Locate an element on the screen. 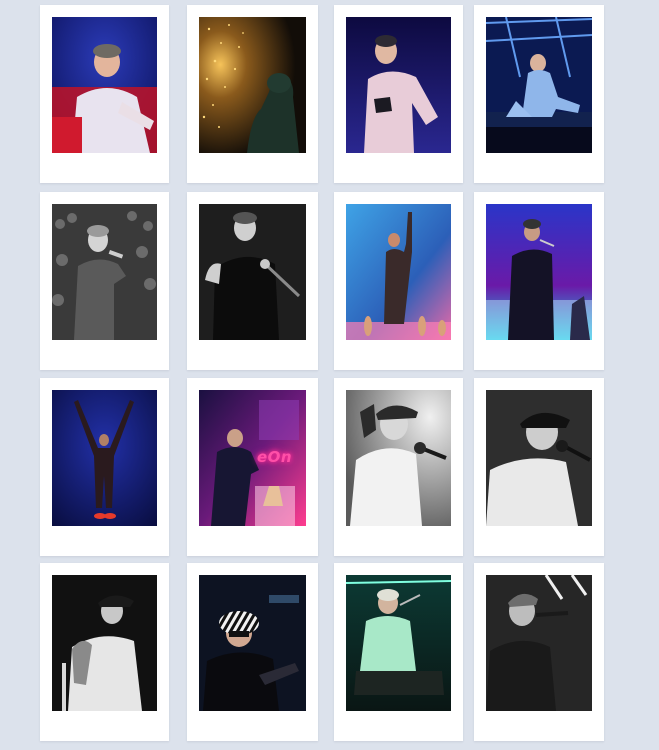 This screenshot has width=659, height=750. neon-sign-text: eOn is located at coordinates (275, 457).